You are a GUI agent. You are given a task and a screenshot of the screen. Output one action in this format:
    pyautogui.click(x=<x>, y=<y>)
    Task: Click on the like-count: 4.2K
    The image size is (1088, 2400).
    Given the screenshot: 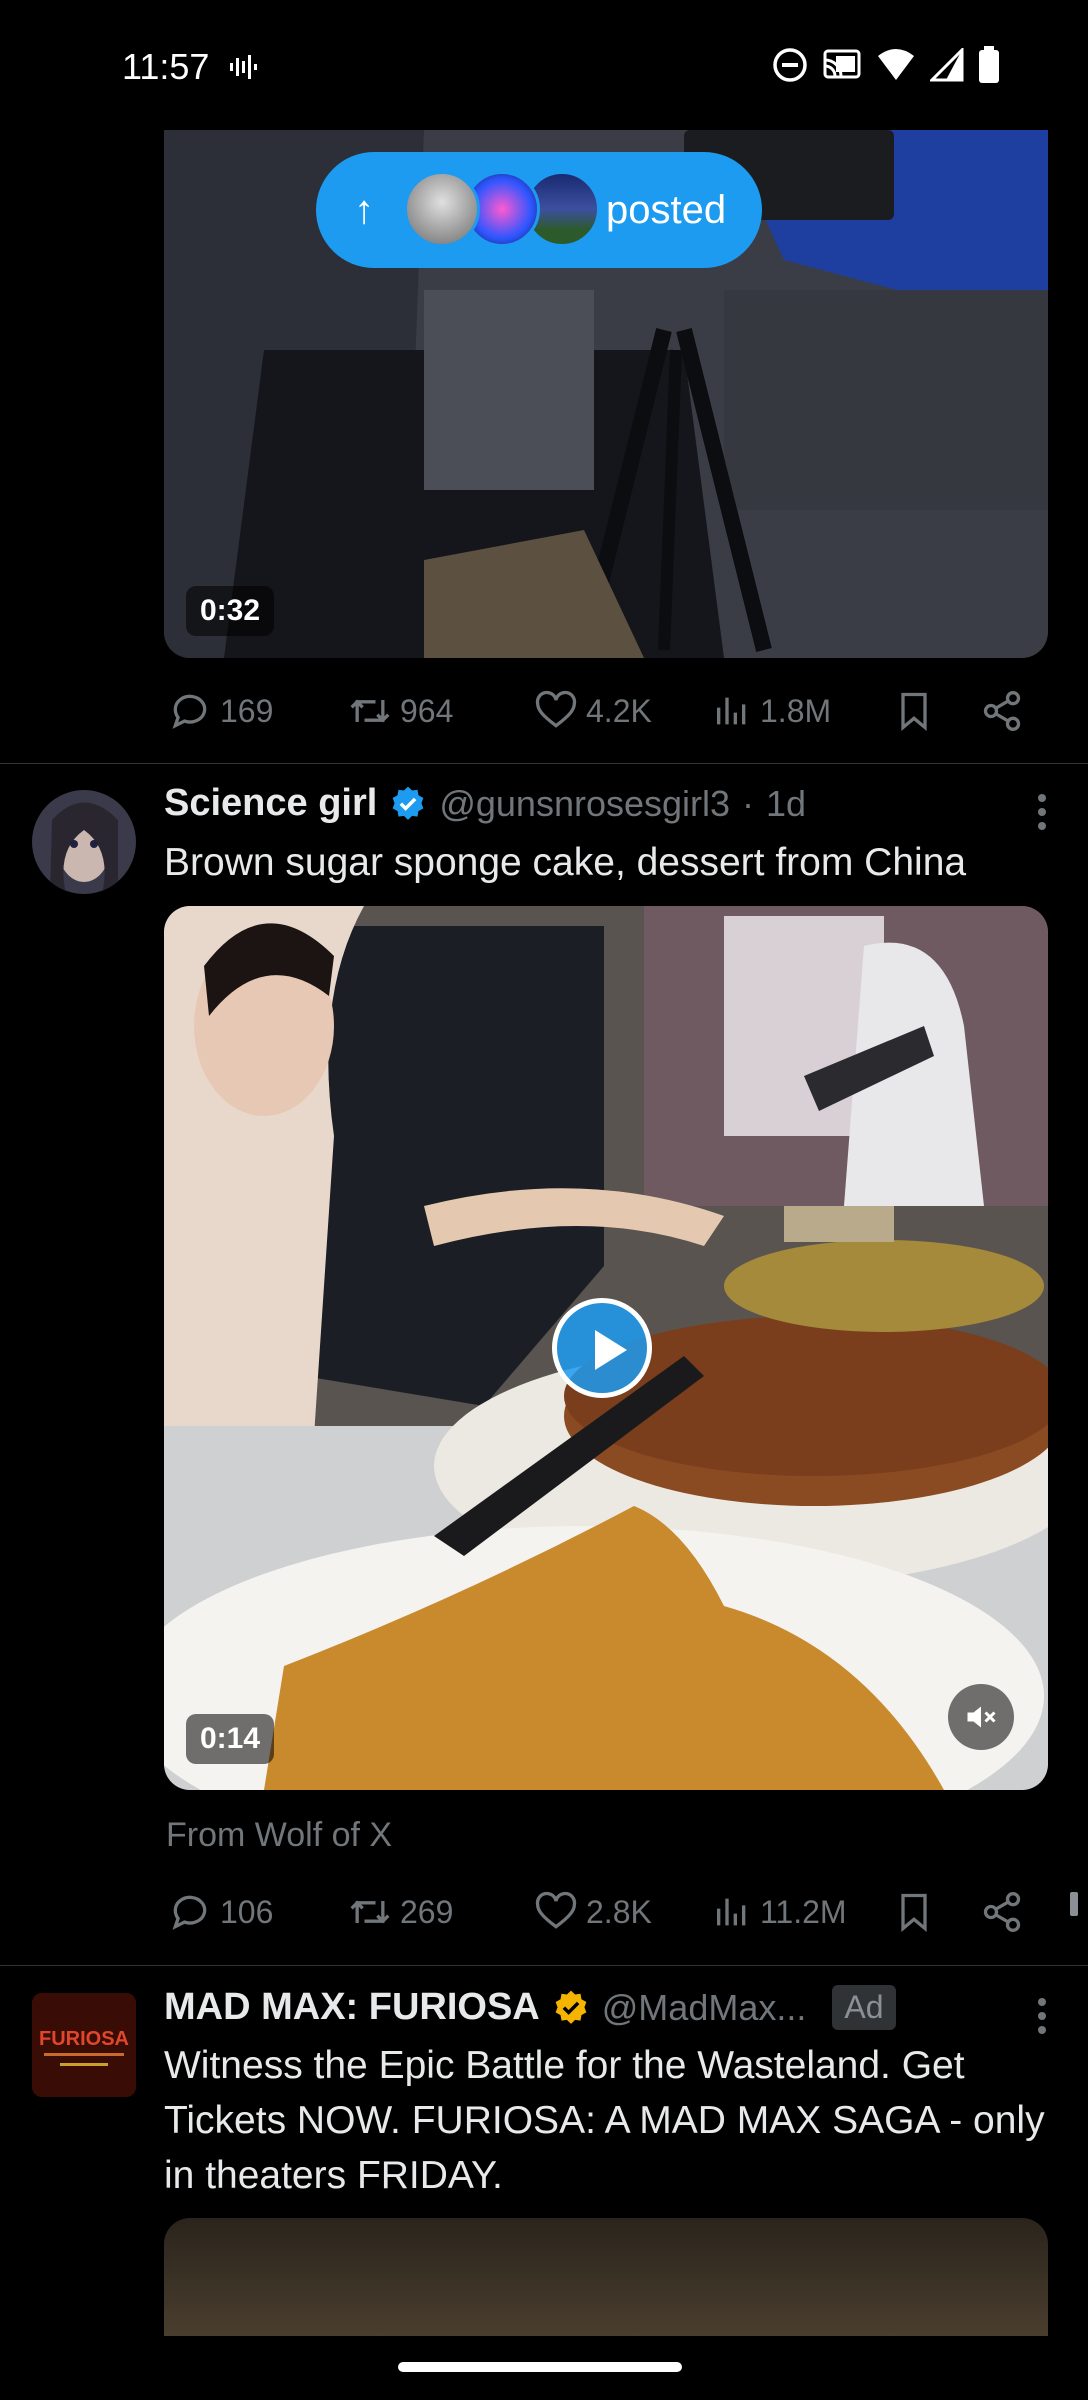 What is the action you would take?
    pyautogui.click(x=619, y=710)
    